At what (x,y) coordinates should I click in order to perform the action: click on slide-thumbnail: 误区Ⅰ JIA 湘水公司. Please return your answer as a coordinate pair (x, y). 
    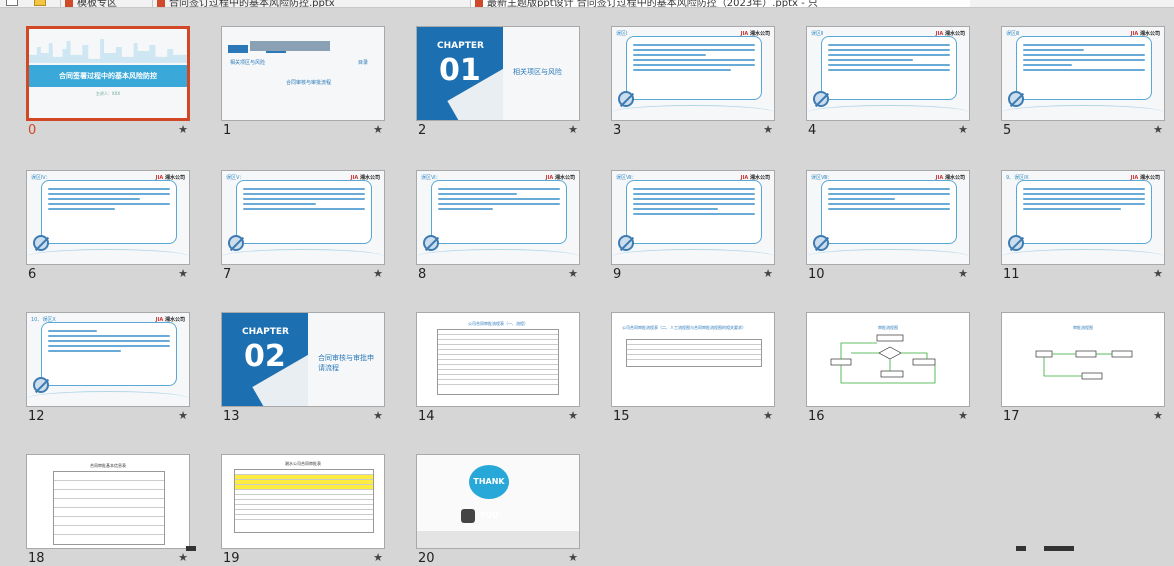
    Looking at the image, I should click on (693, 73).